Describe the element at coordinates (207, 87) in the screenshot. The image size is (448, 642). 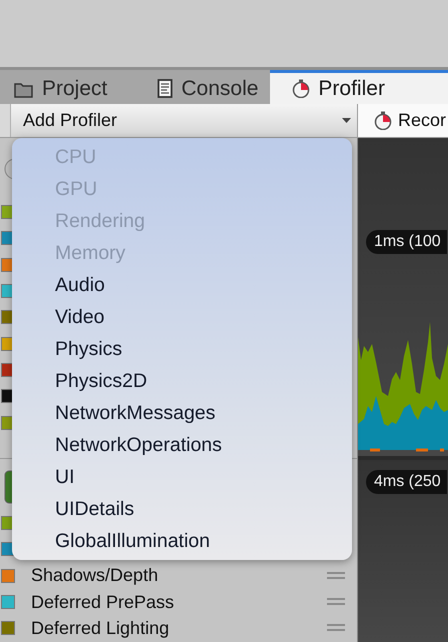
I see `tab: Console` at that location.